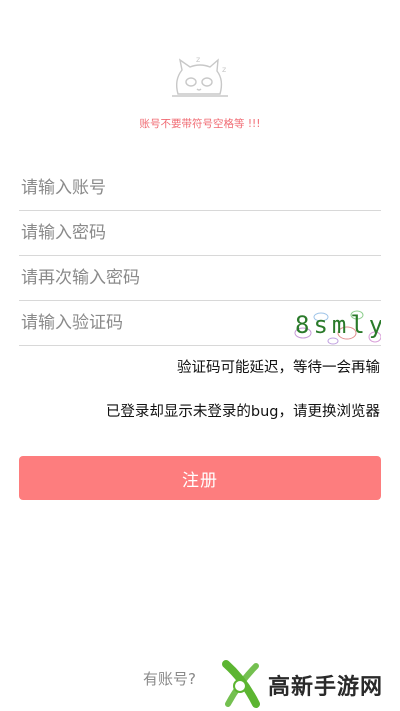 Image resolution: width=400 pixels, height=711 pixels. What do you see at coordinates (200, 478) in the screenshot?
I see `register-button: 注册` at bounding box center [200, 478].